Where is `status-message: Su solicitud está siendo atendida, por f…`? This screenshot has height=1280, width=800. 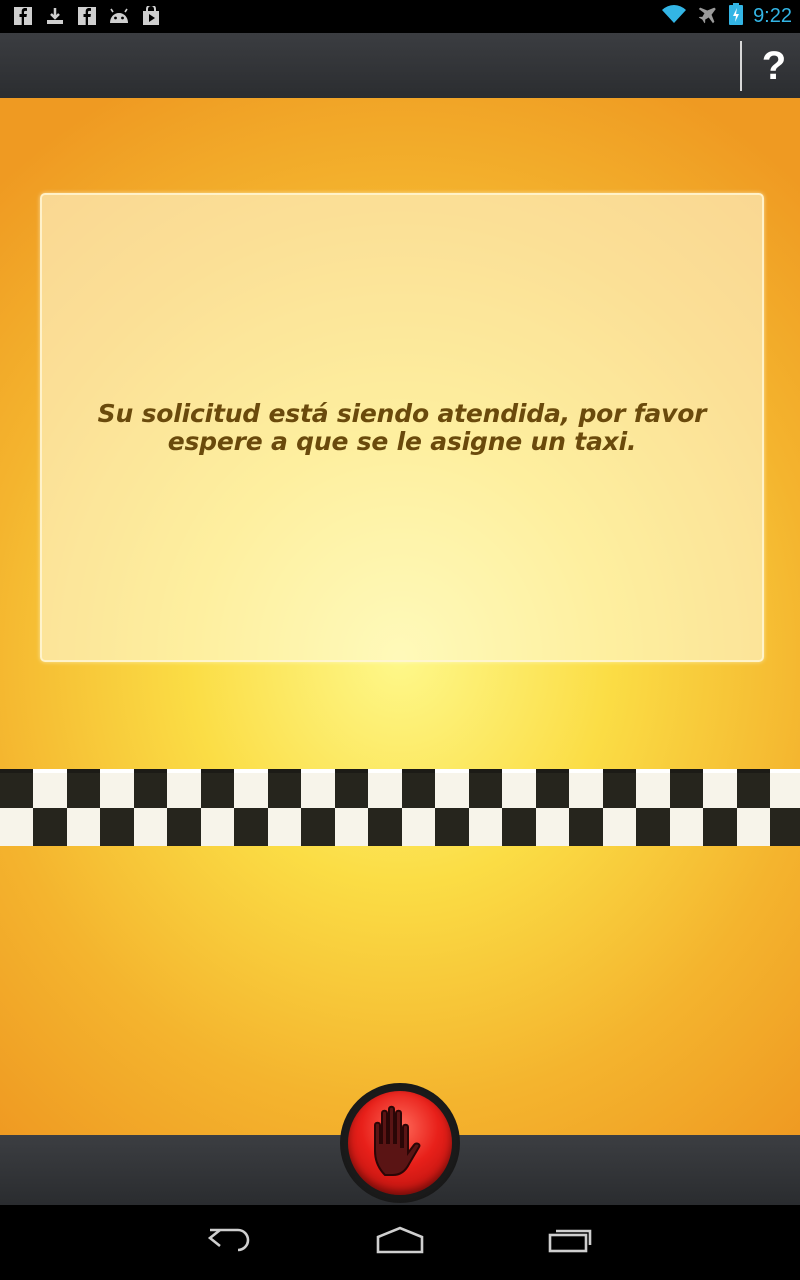
status-message: Su solicitud está siendo atendida, por f… is located at coordinates (402, 427).